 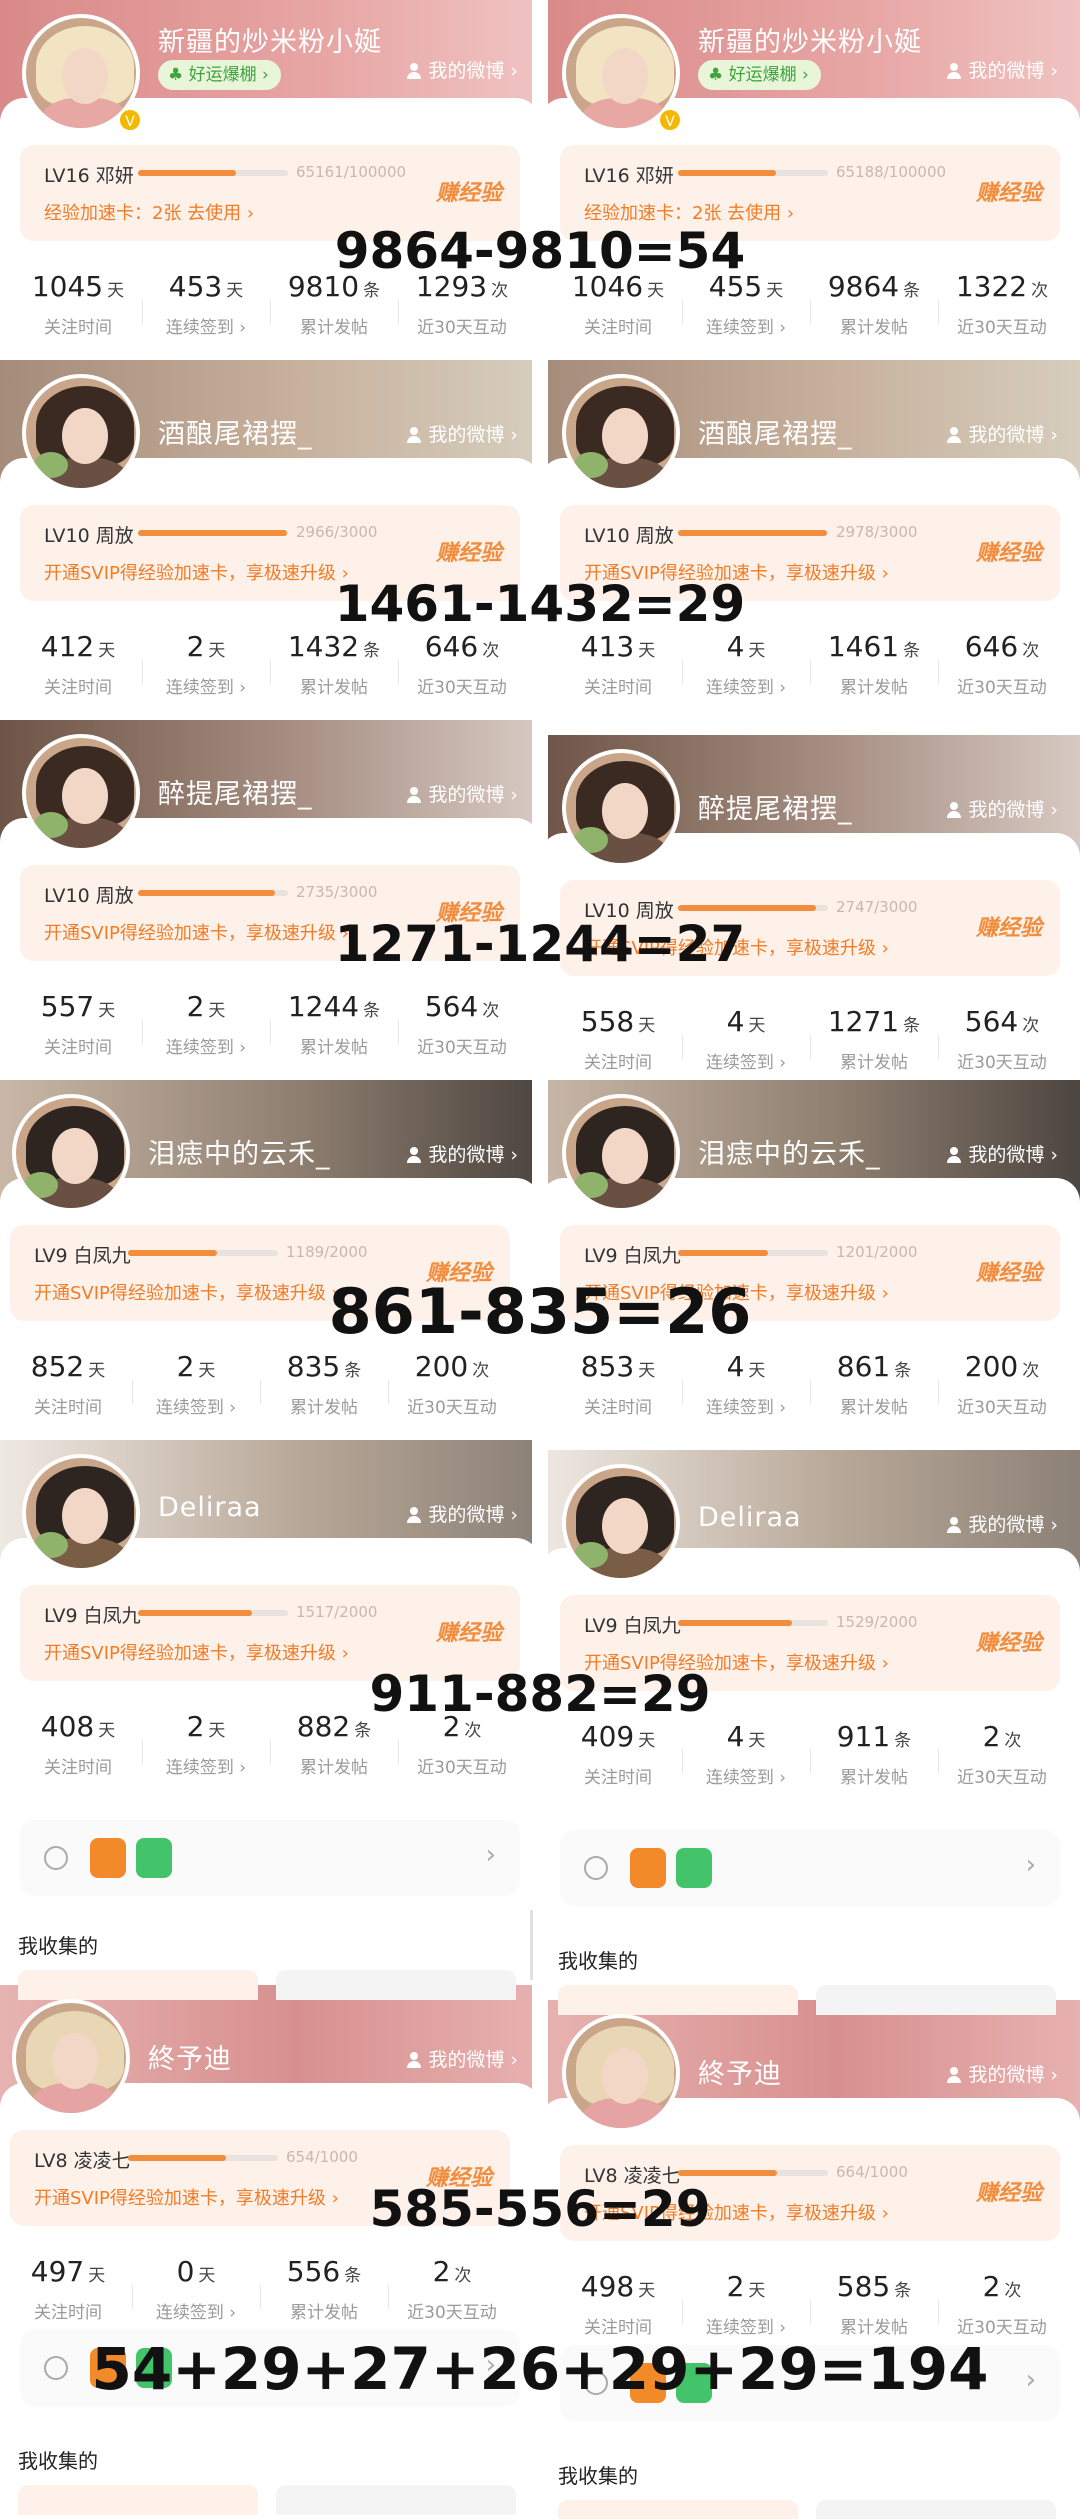 What do you see at coordinates (78, 1030) in the screenshot?
I see `stat-item: 557 天关注时间` at bounding box center [78, 1030].